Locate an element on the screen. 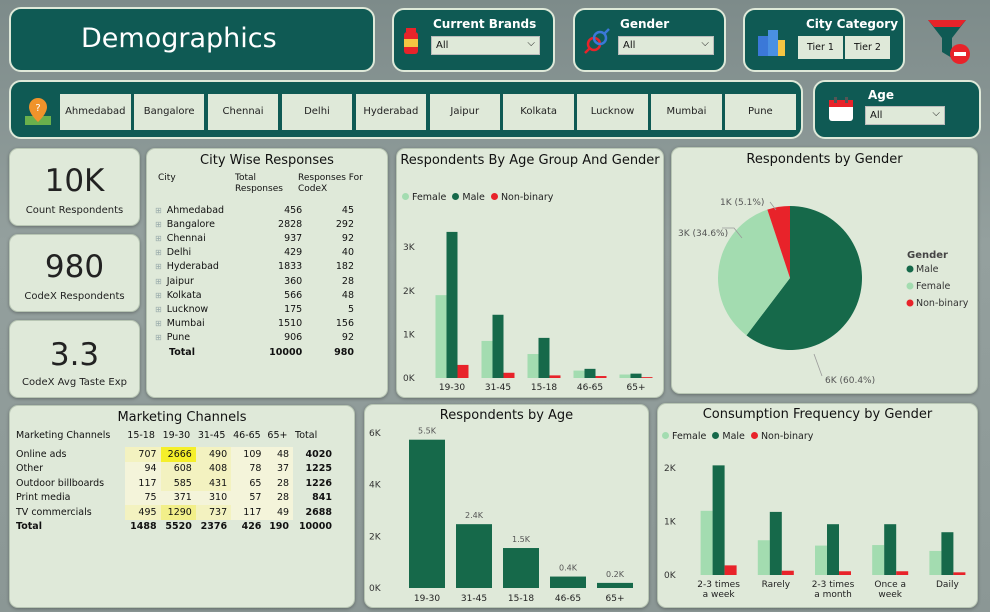  y-tick-label: 1K is located at coordinates (409, 335).